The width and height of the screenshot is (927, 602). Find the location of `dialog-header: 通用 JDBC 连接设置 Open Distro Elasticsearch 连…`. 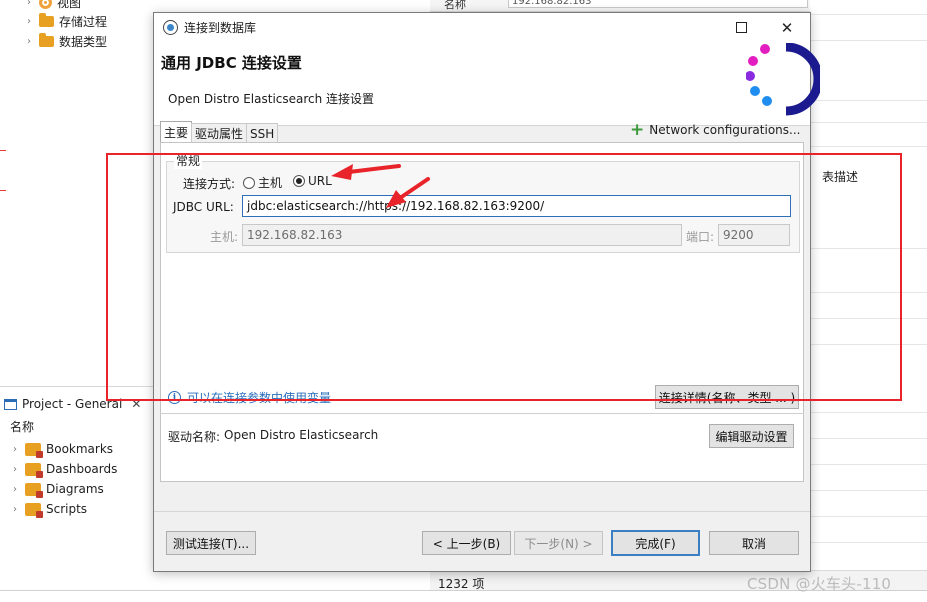

dialog-header: 通用 JDBC 连接设置 Open Distro Elasticsearch 连… is located at coordinates (482, 84).